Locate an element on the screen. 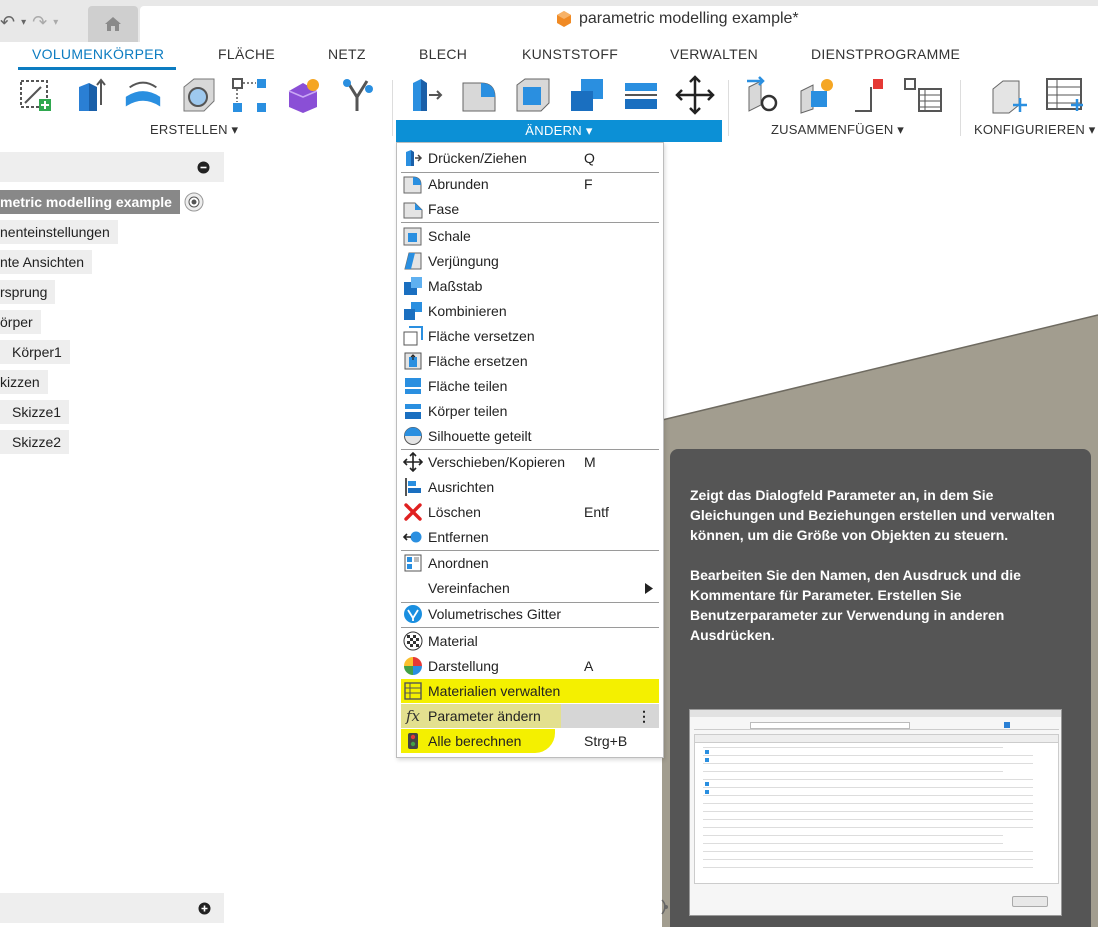  menu-item-replace-face: Fläche ersetzen is located at coordinates (530, 361).